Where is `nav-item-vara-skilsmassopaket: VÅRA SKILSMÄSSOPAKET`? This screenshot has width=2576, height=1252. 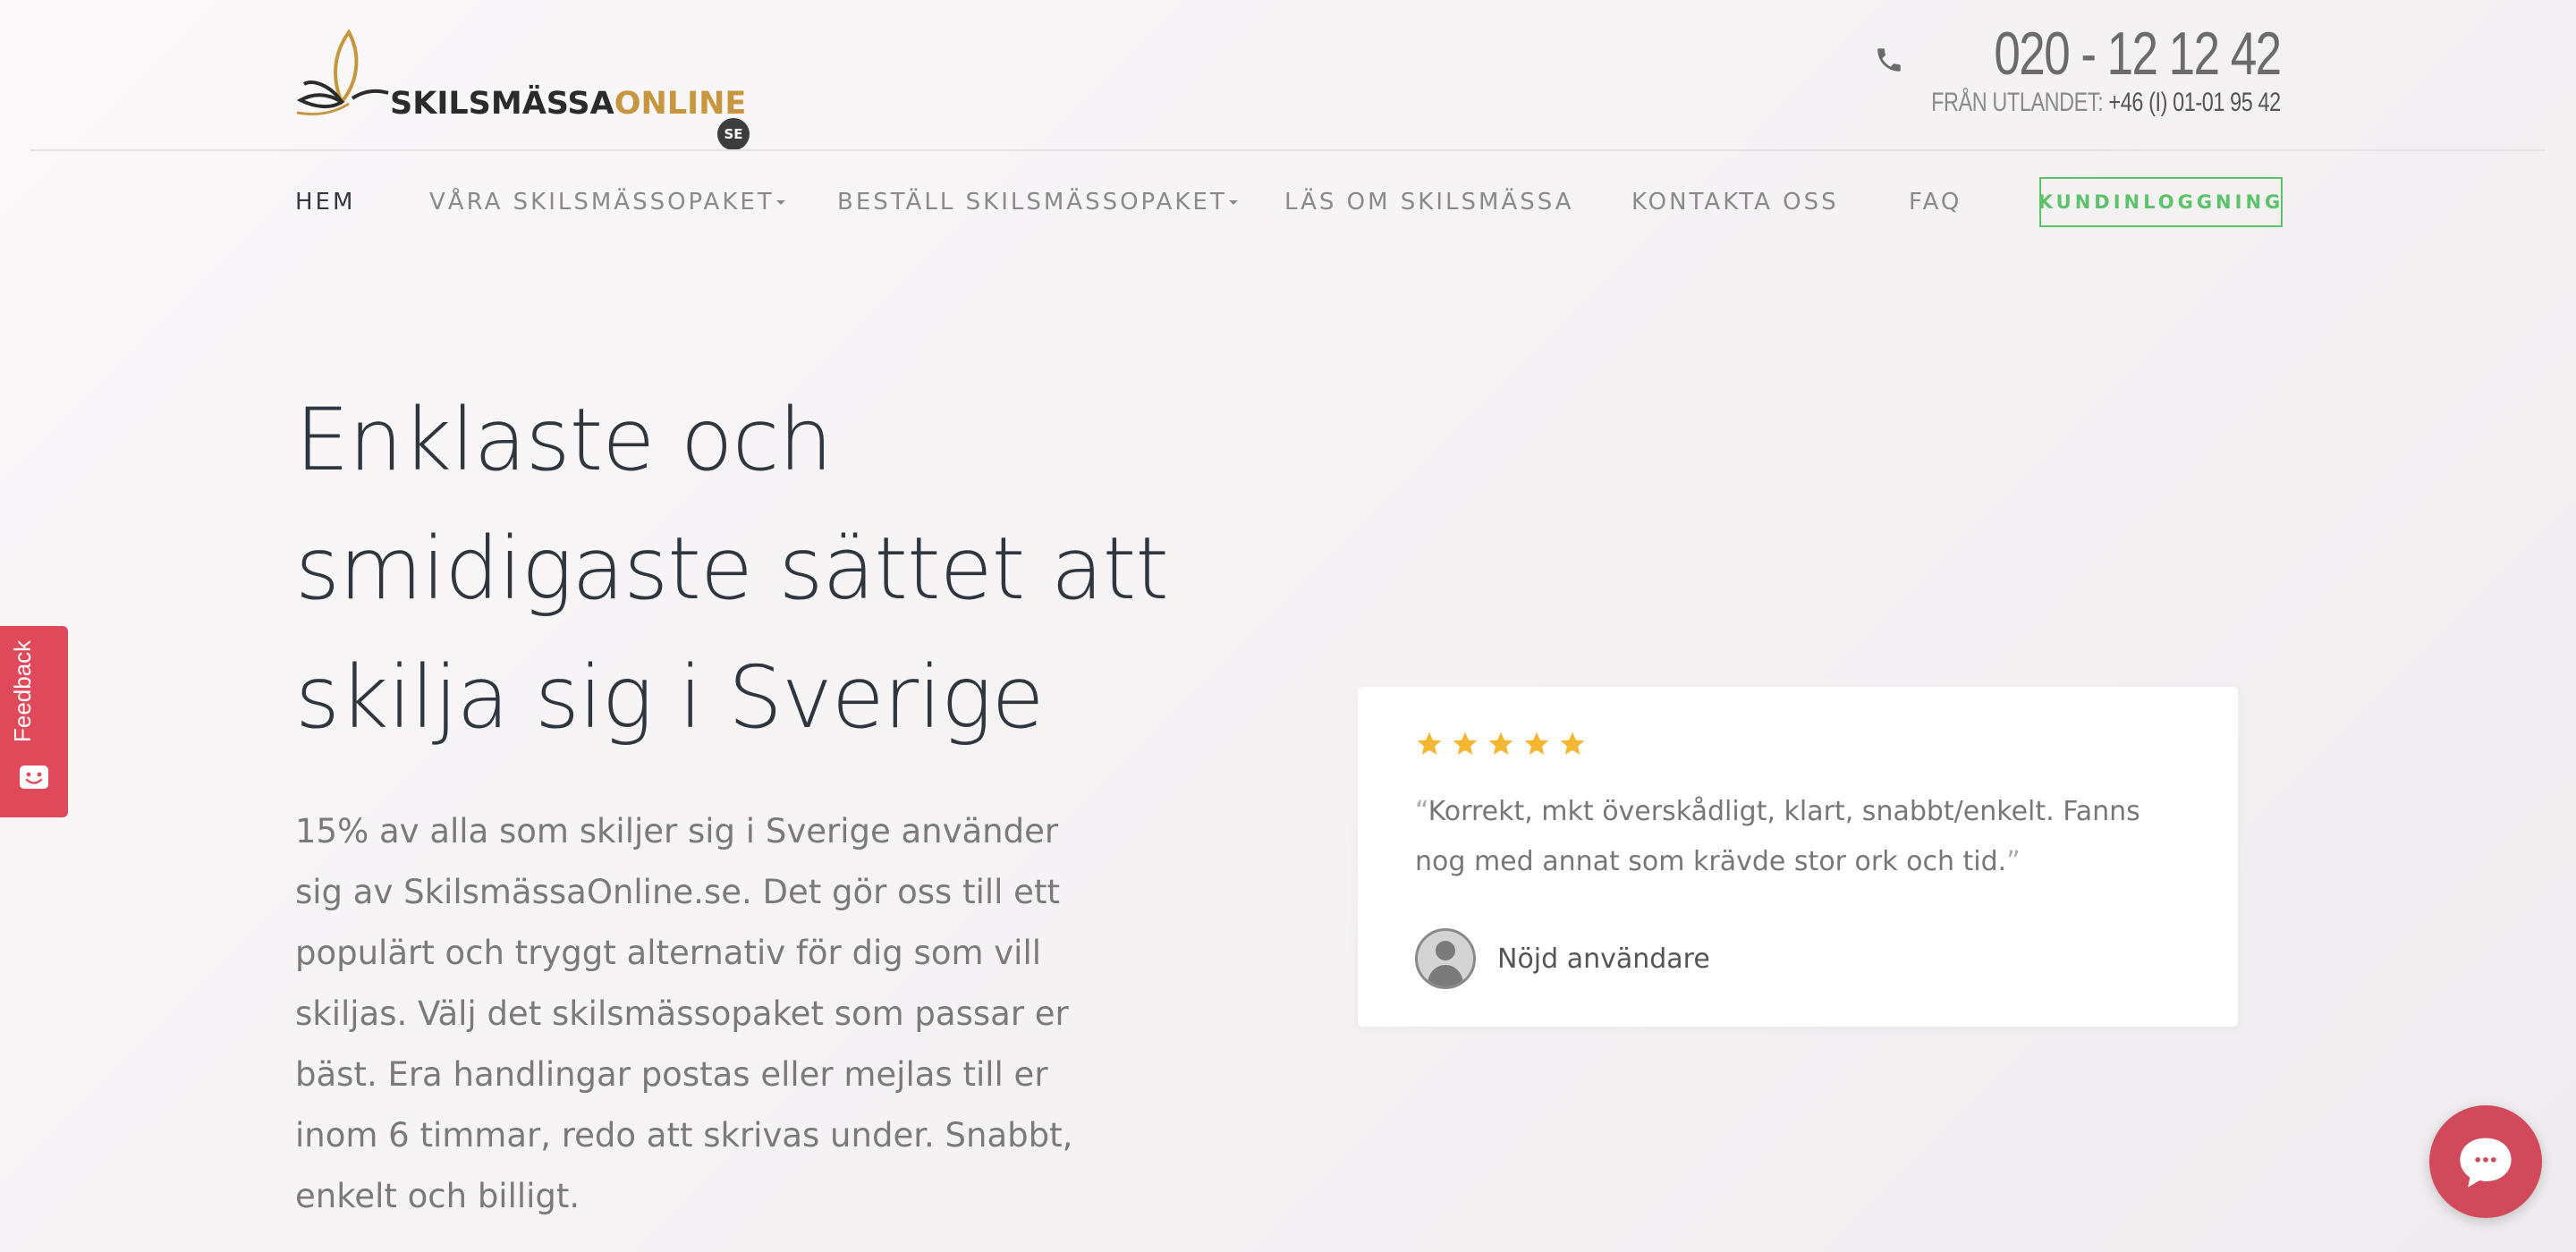 nav-item-vara-skilsmassopaket: VÅRA SKILSMÄSSOPAKET is located at coordinates (607, 202).